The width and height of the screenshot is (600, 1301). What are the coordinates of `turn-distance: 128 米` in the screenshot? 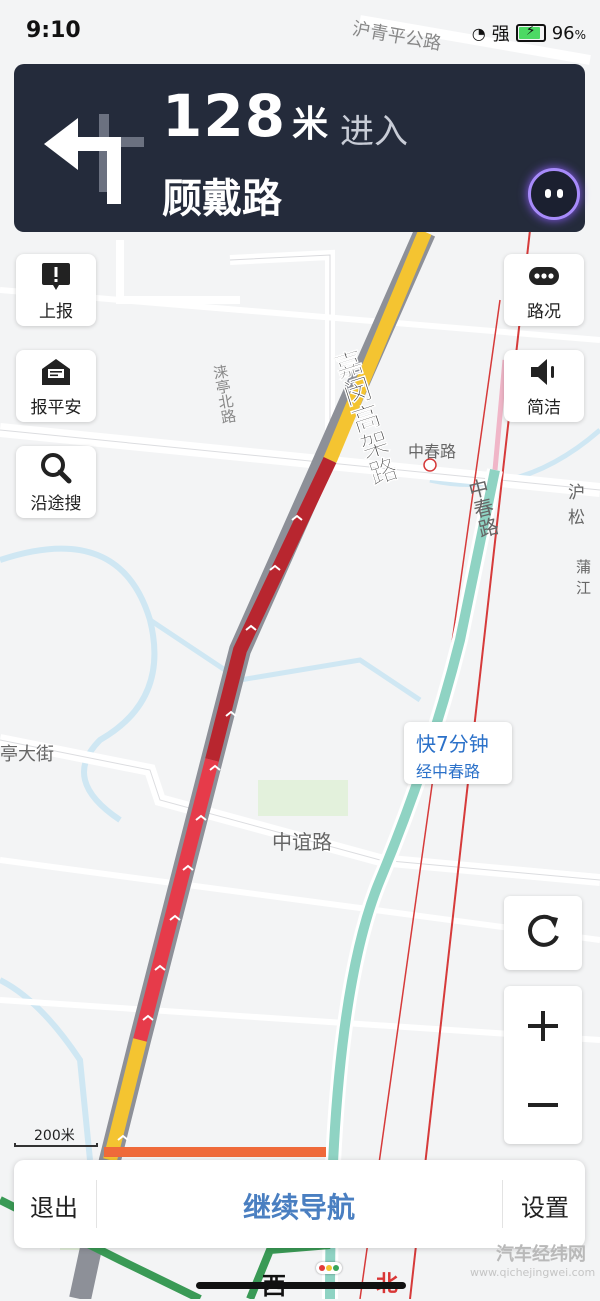 It's located at (245, 116).